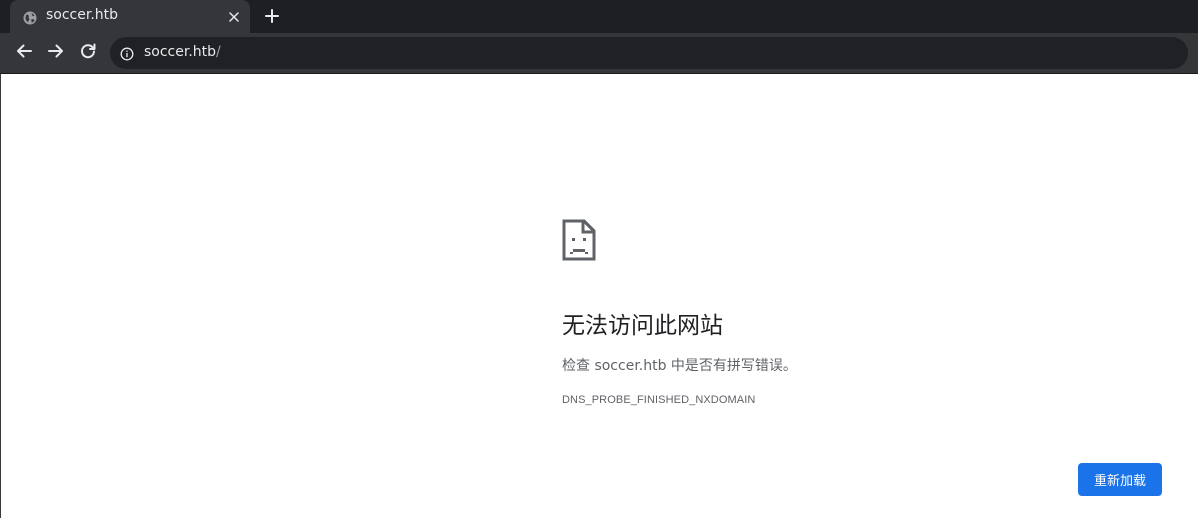 This screenshot has height=518, width=1198. Describe the element at coordinates (579, 240) in the screenshot. I see `sad-page-icon` at that location.